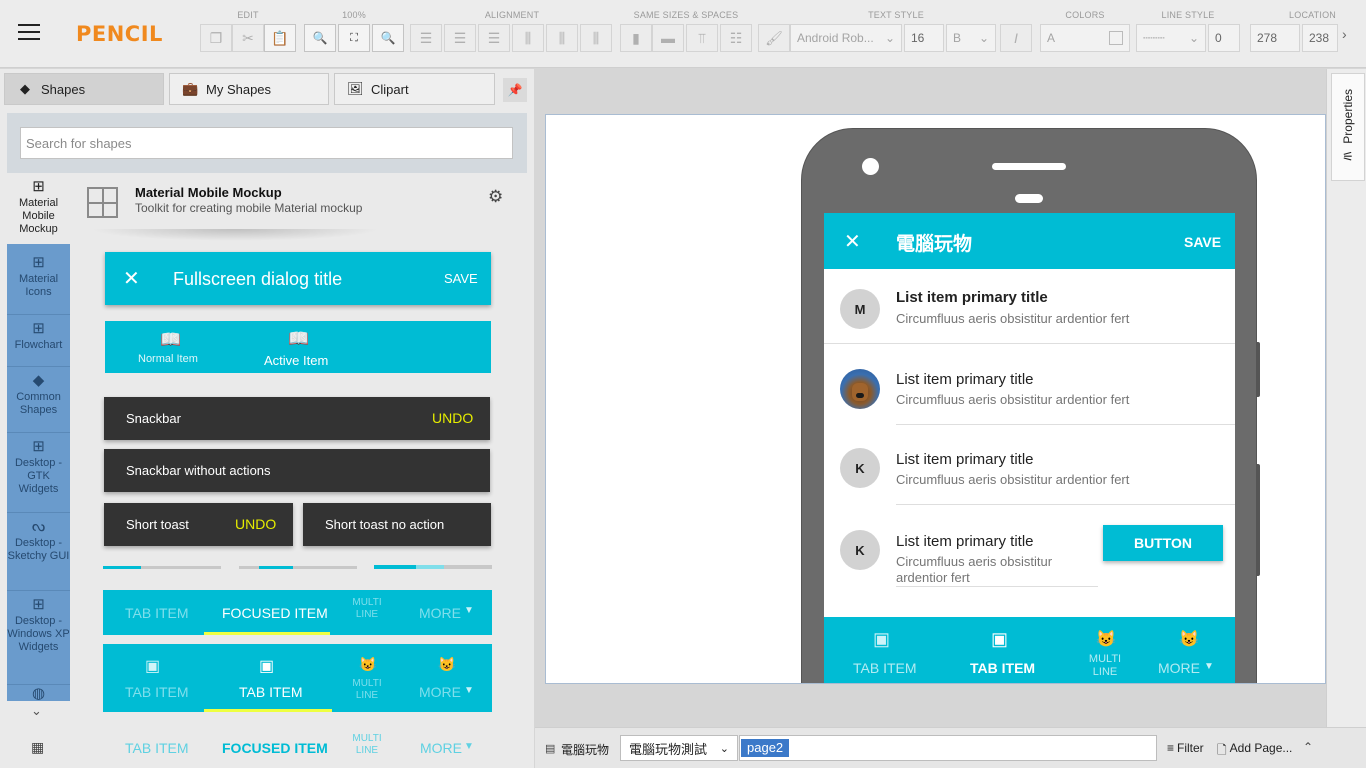 This screenshot has width=1366, height=768. Describe the element at coordinates (298, 278) in the screenshot. I see `stencil-fullscreen-dialog: ✕ Fullscreen dialog title SAVE` at that location.